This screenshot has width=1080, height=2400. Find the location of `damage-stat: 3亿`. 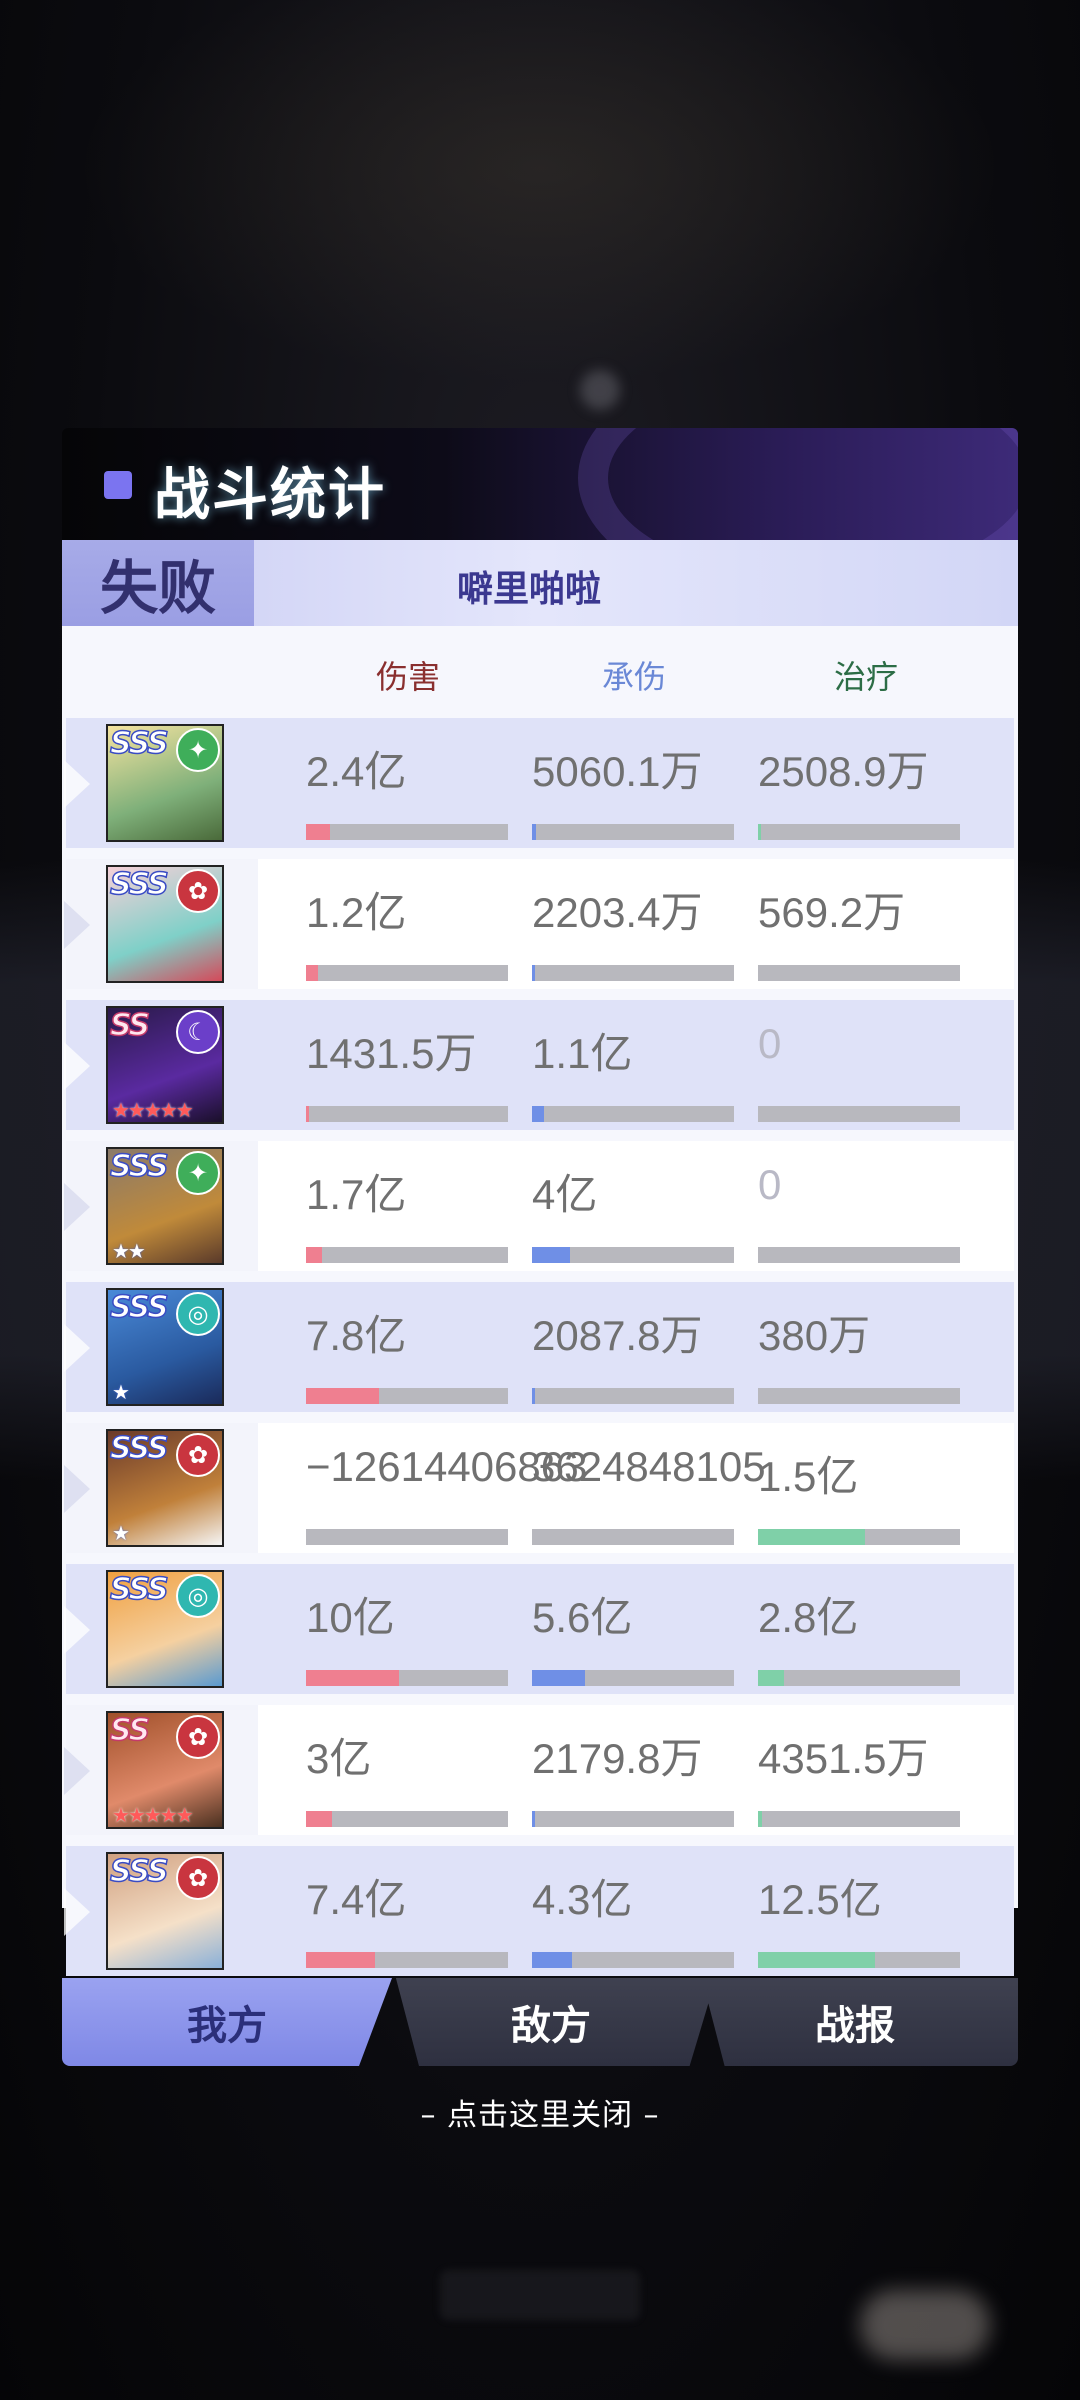

damage-stat: 3亿 is located at coordinates (411, 1776).